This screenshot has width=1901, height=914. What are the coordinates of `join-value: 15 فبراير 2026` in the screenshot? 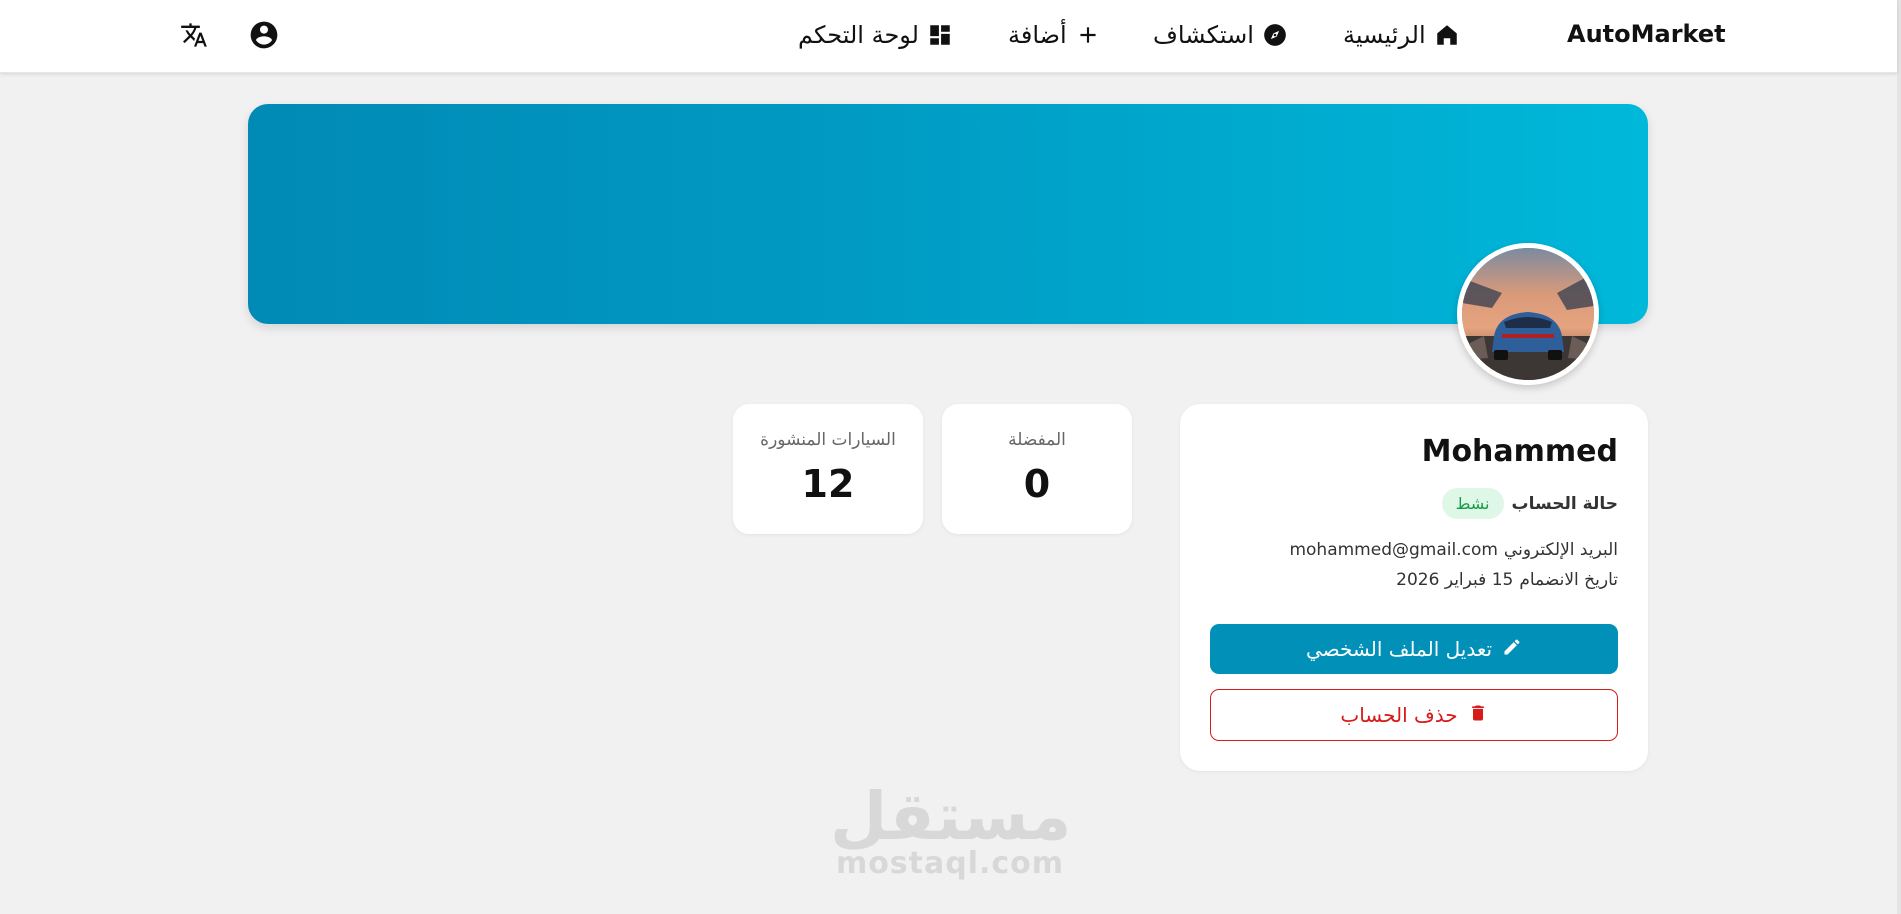 It's located at (1455, 580).